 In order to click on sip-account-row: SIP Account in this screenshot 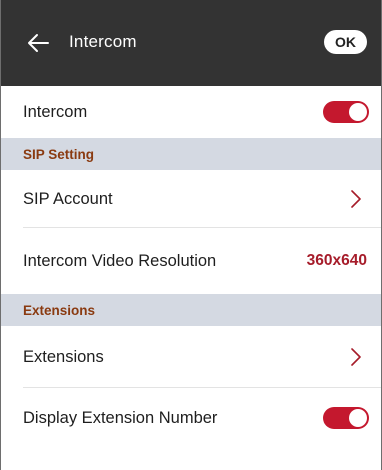, I will do `click(191, 199)`.